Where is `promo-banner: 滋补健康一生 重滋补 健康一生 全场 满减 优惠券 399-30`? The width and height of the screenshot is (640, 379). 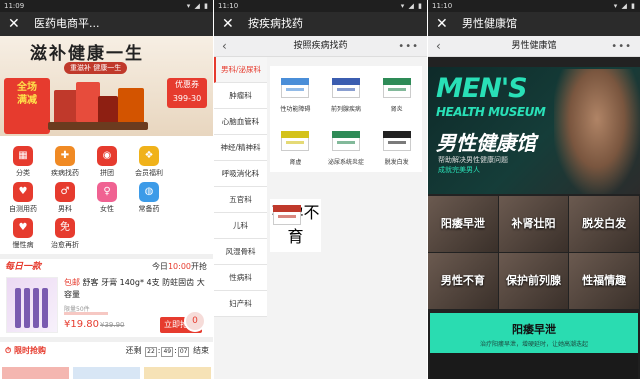 promo-banner: 滋补健康一生 重滋补 健康一生 全场 满减 优惠券 399-30 is located at coordinates (106, 86).